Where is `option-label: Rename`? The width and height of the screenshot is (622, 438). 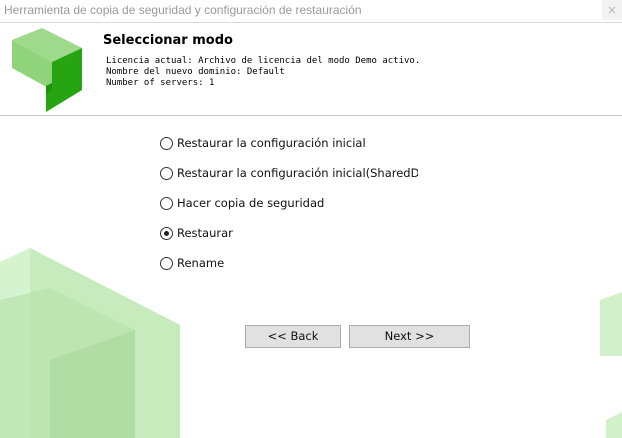 option-label: Rename is located at coordinates (201, 263).